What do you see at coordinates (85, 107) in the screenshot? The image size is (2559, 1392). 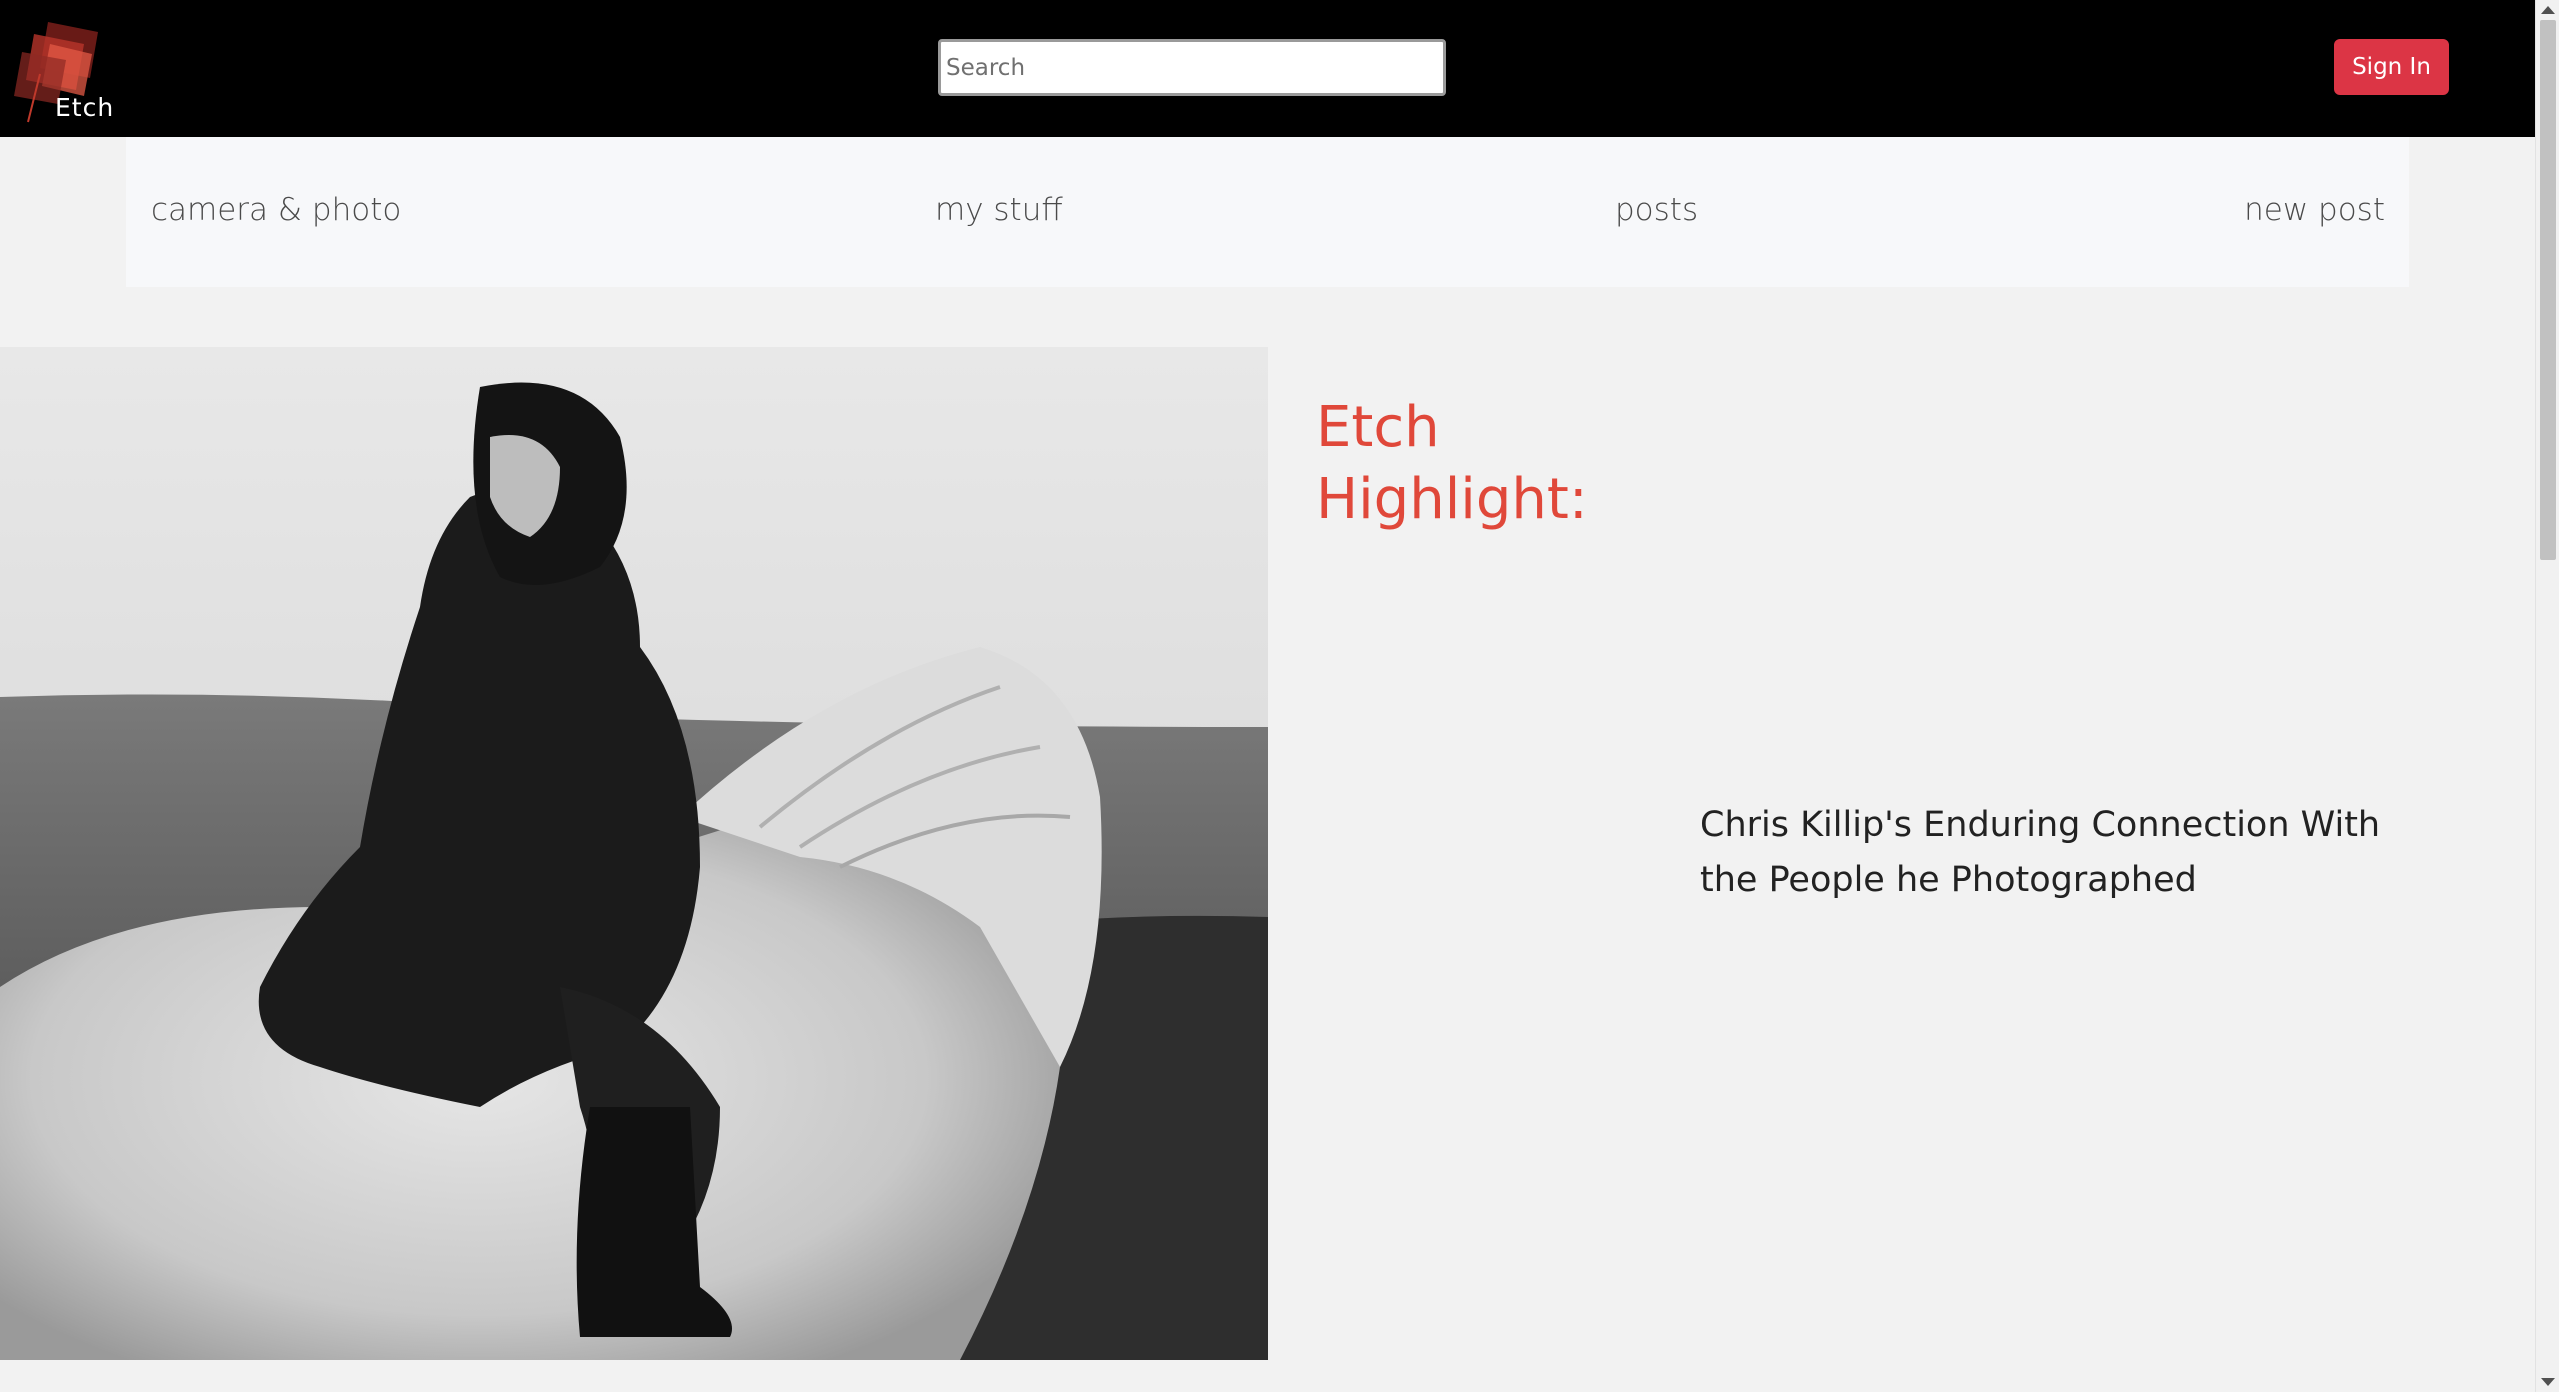 I see `logo-text: Etch` at bounding box center [85, 107].